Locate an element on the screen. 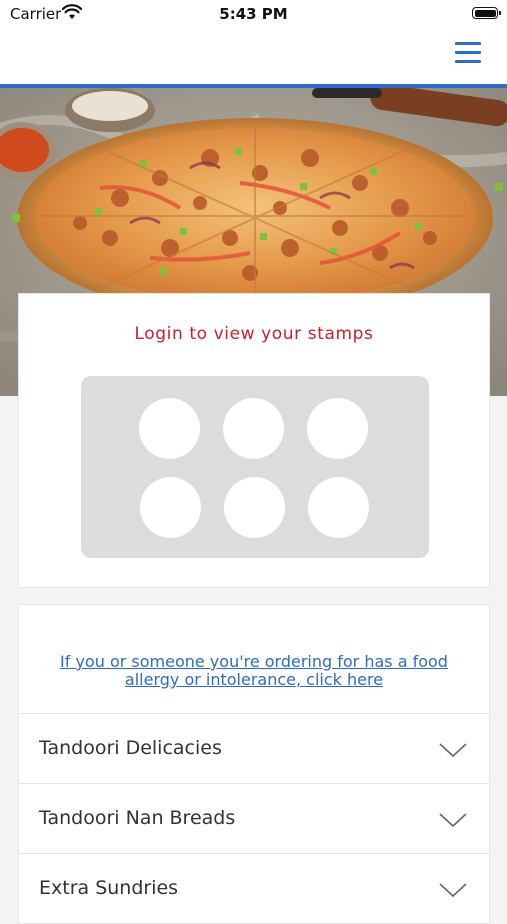  category-row-tandoori-delicacies: Tandoori Delicacies is located at coordinates (254, 748).